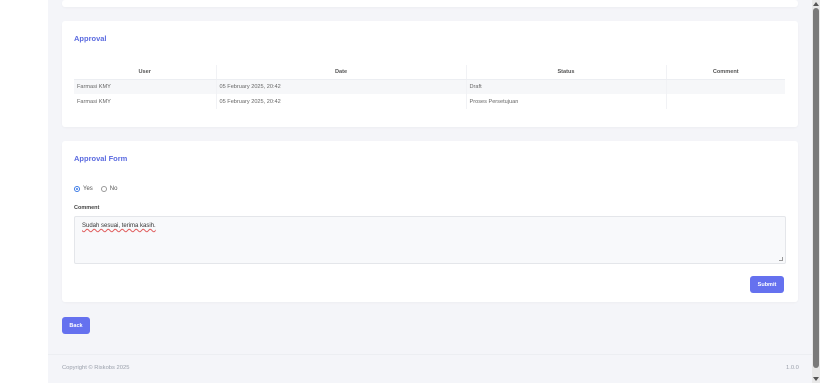  I want to click on back-button: Back, so click(76, 325).